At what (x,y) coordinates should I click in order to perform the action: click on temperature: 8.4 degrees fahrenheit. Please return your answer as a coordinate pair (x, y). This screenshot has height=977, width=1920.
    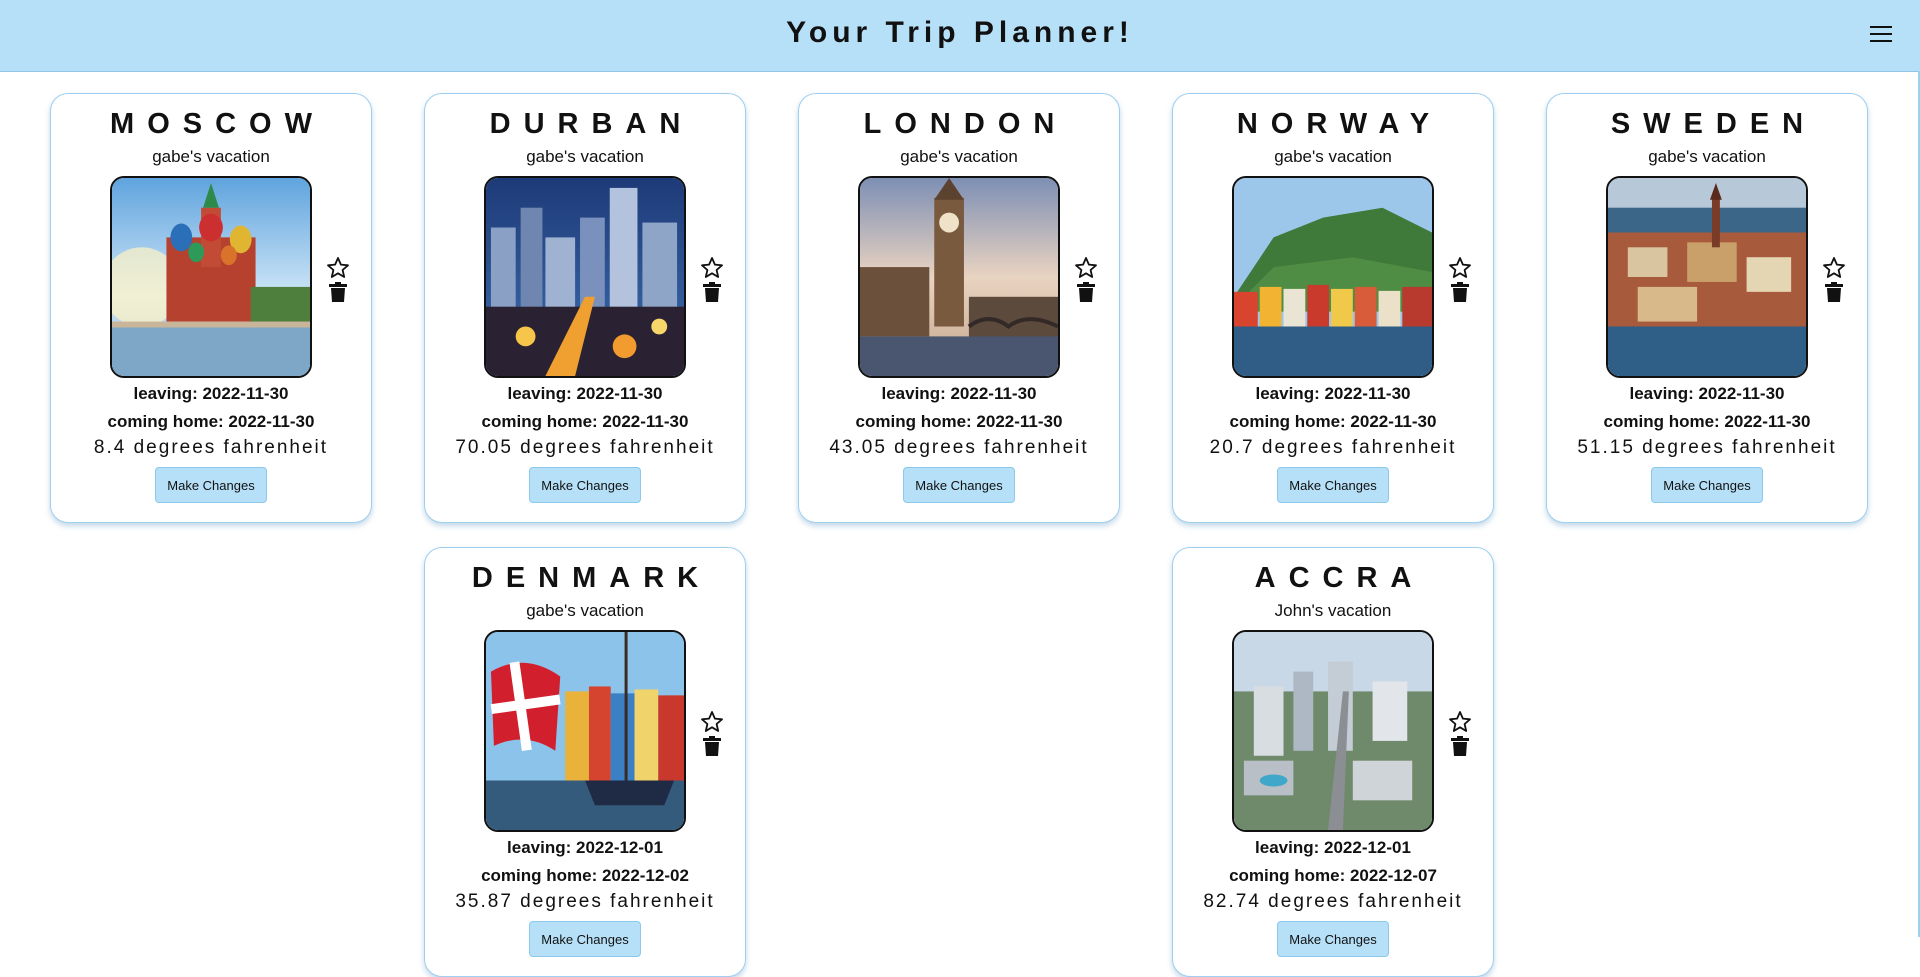
    Looking at the image, I should click on (211, 447).